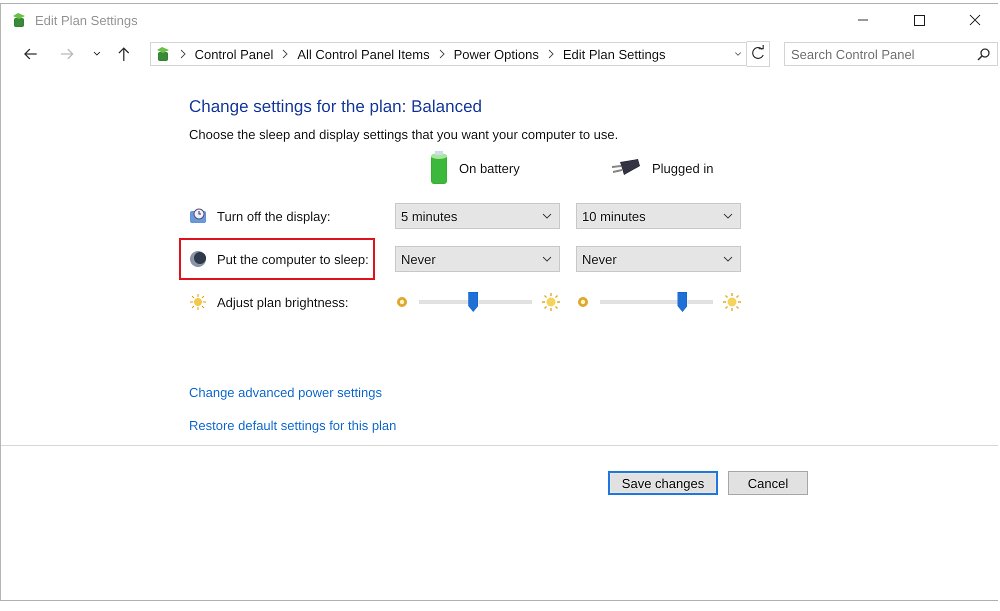 The image size is (1000, 611). I want to click on search-field: Search Control Panel, so click(891, 54).